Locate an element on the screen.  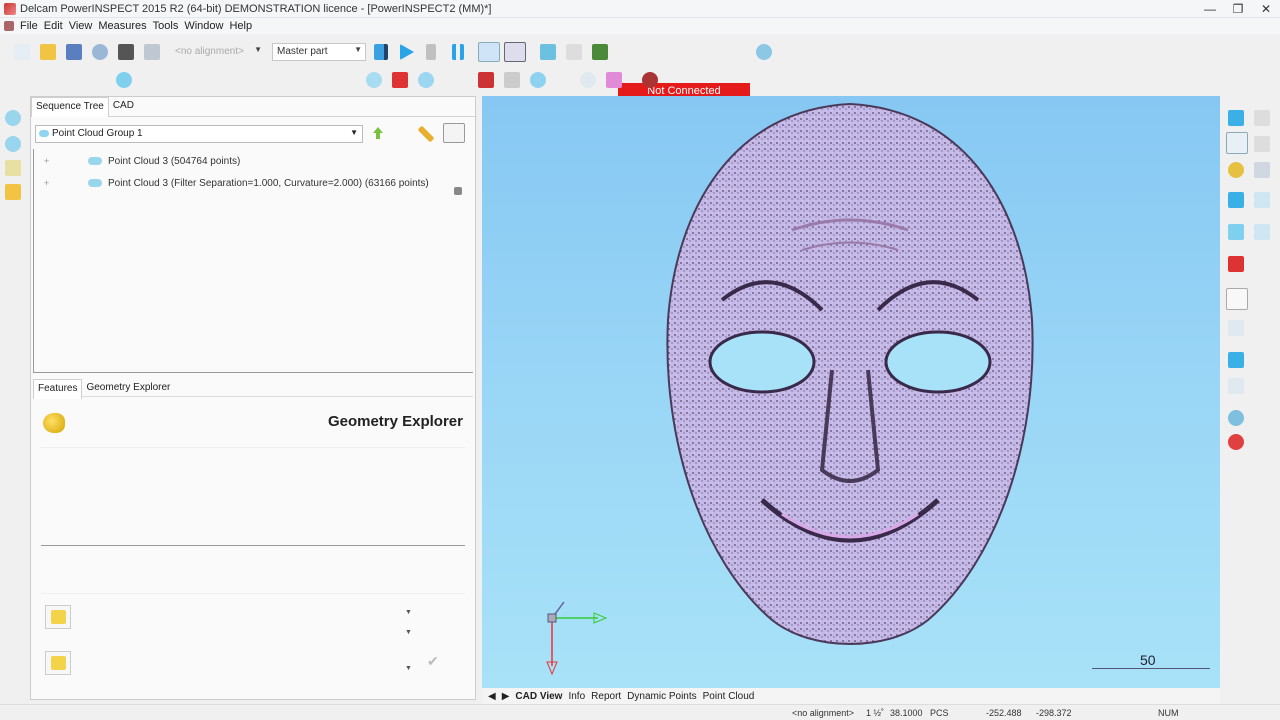
device-icon is located at coordinates (600, 52).